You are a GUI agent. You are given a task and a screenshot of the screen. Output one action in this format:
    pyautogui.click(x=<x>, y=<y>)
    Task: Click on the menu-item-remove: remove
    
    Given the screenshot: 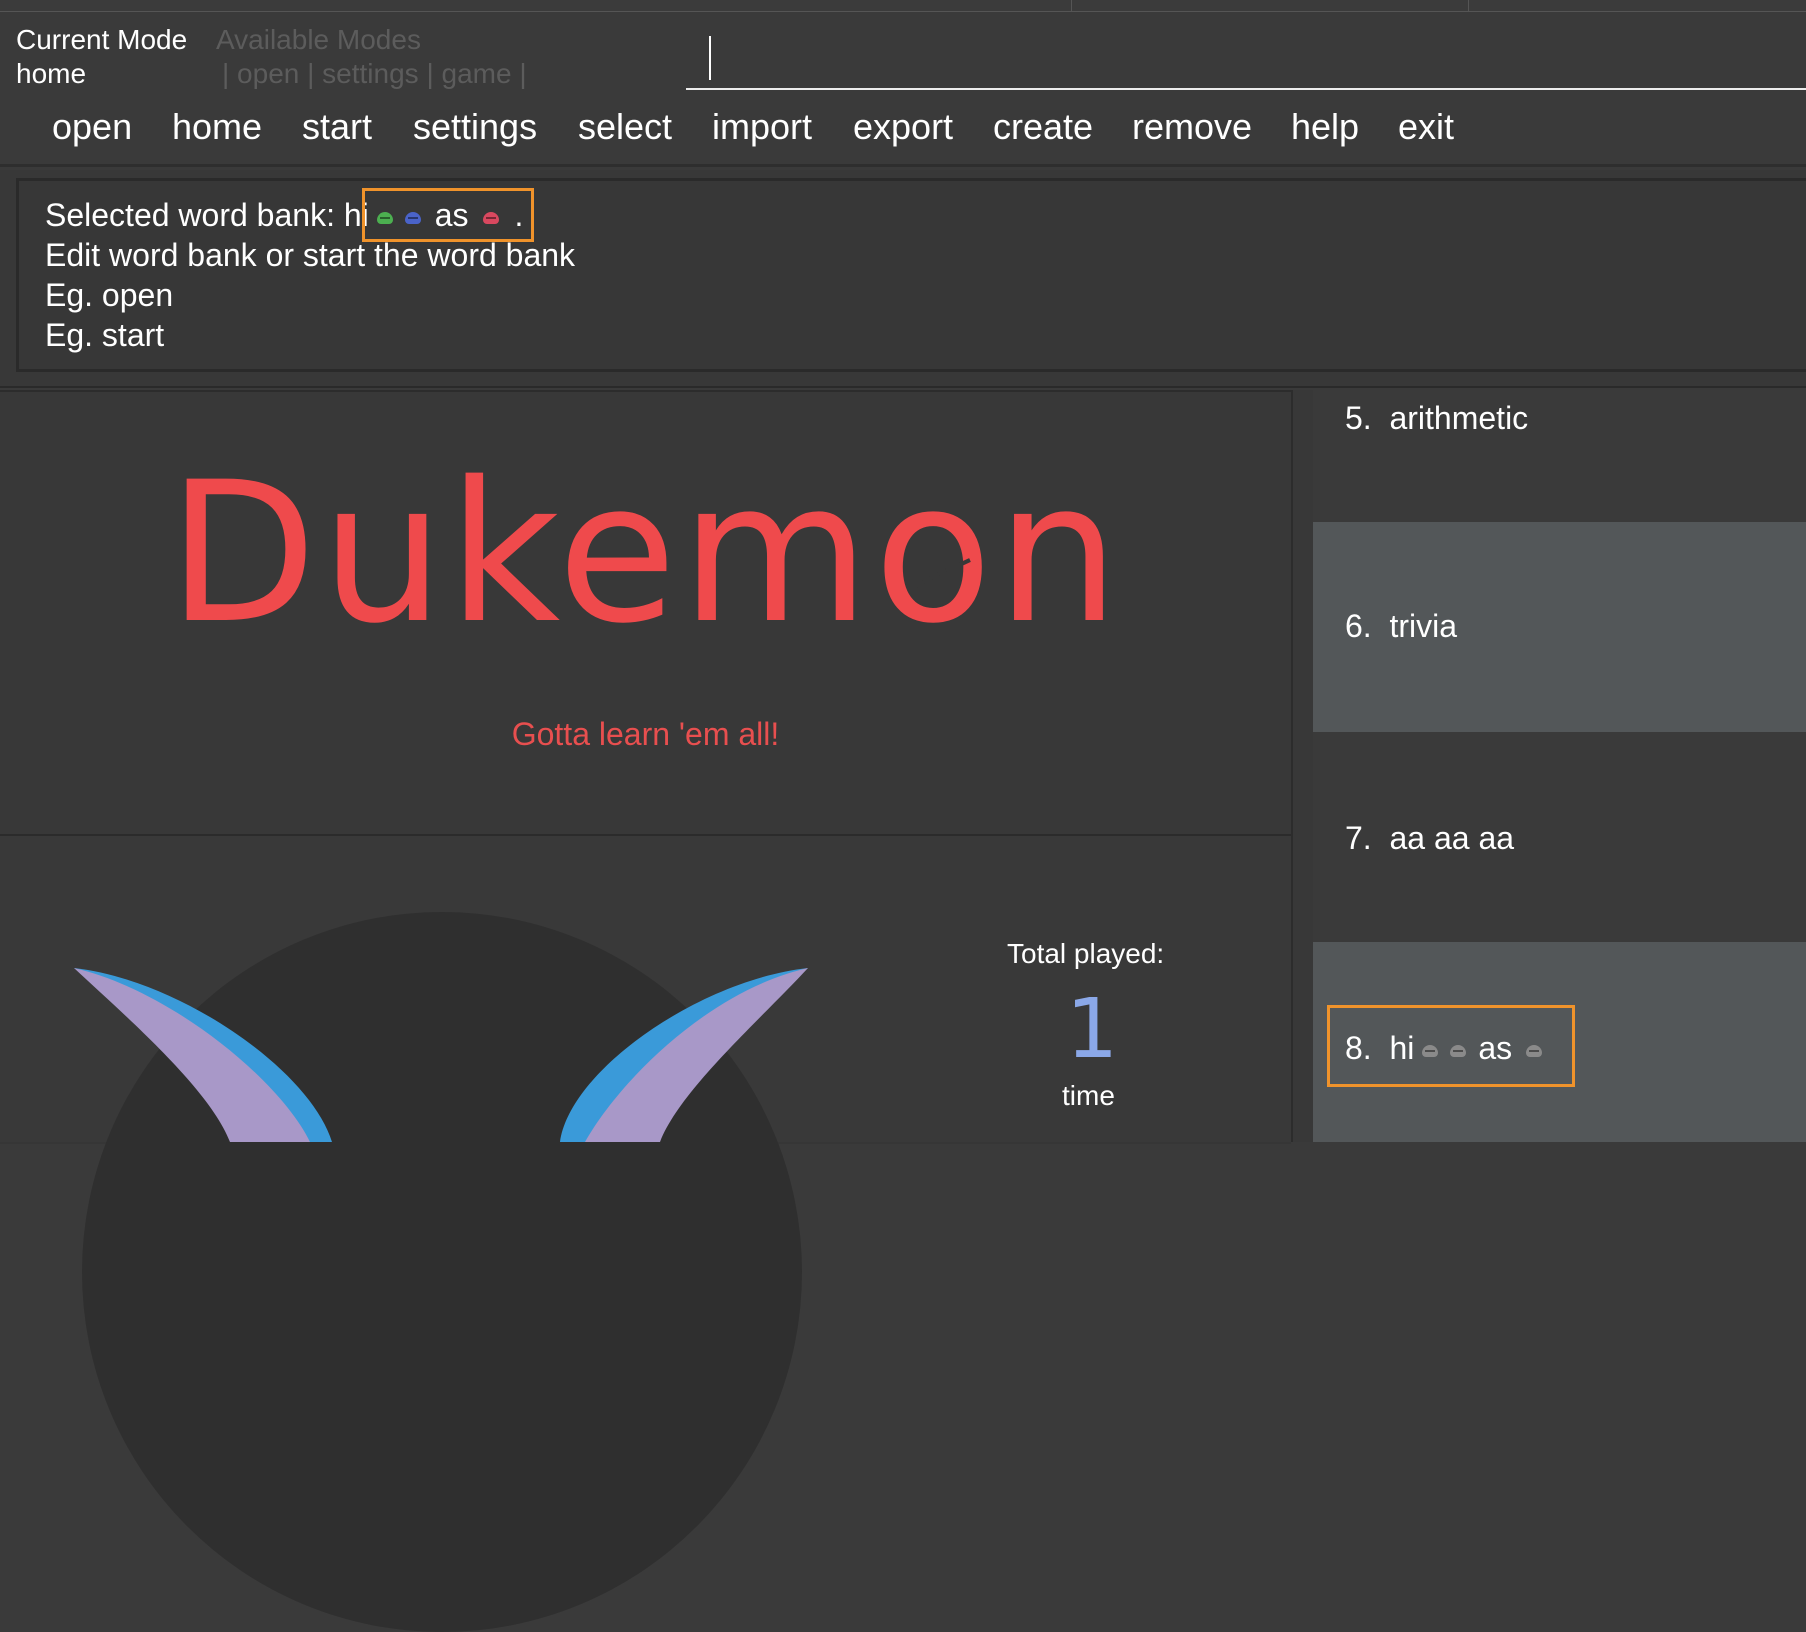 What is the action you would take?
    pyautogui.click(x=1192, y=127)
    